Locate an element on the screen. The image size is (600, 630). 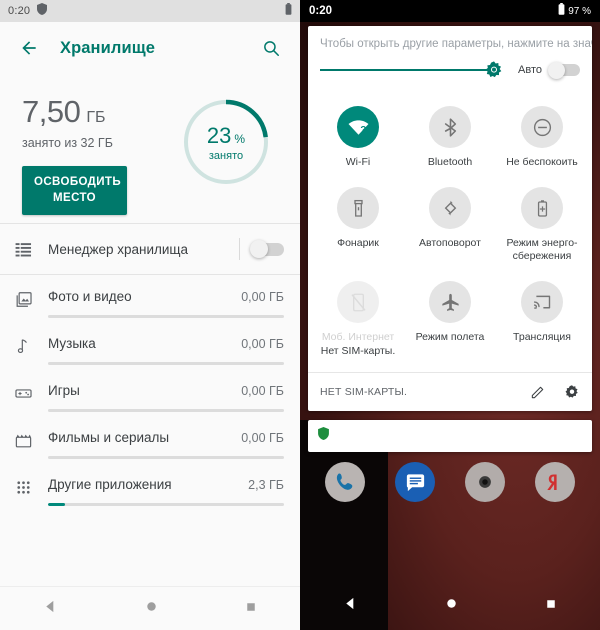
tile-do-not-disturb: Не беспокоить is located at coordinates (542, 138).